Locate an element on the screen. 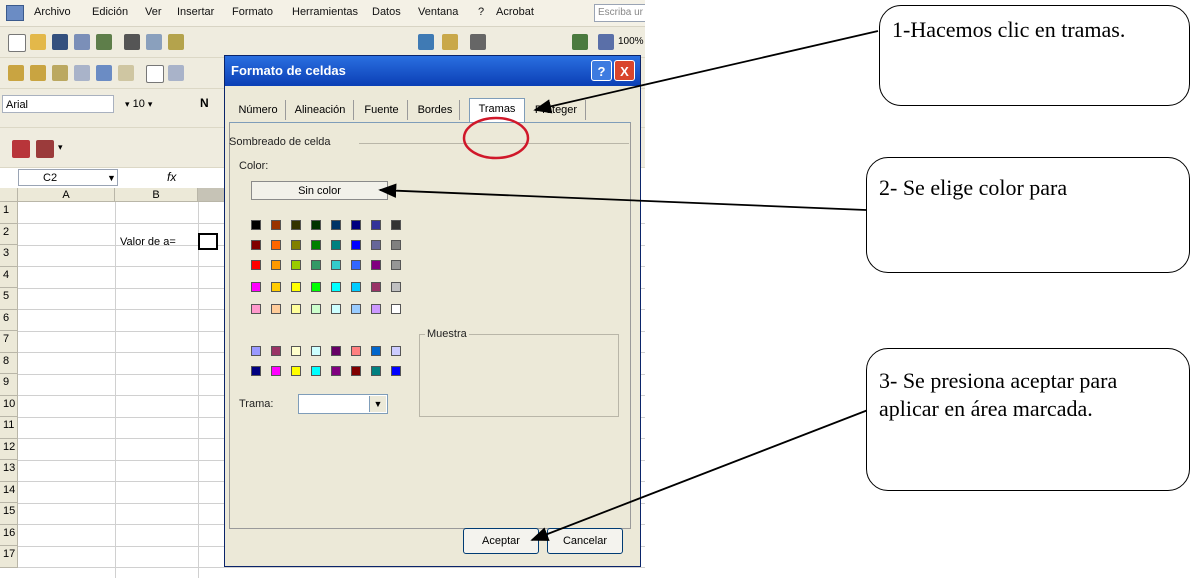  callout-step-2: 2- Se elige color para is located at coordinates (1028, 215).